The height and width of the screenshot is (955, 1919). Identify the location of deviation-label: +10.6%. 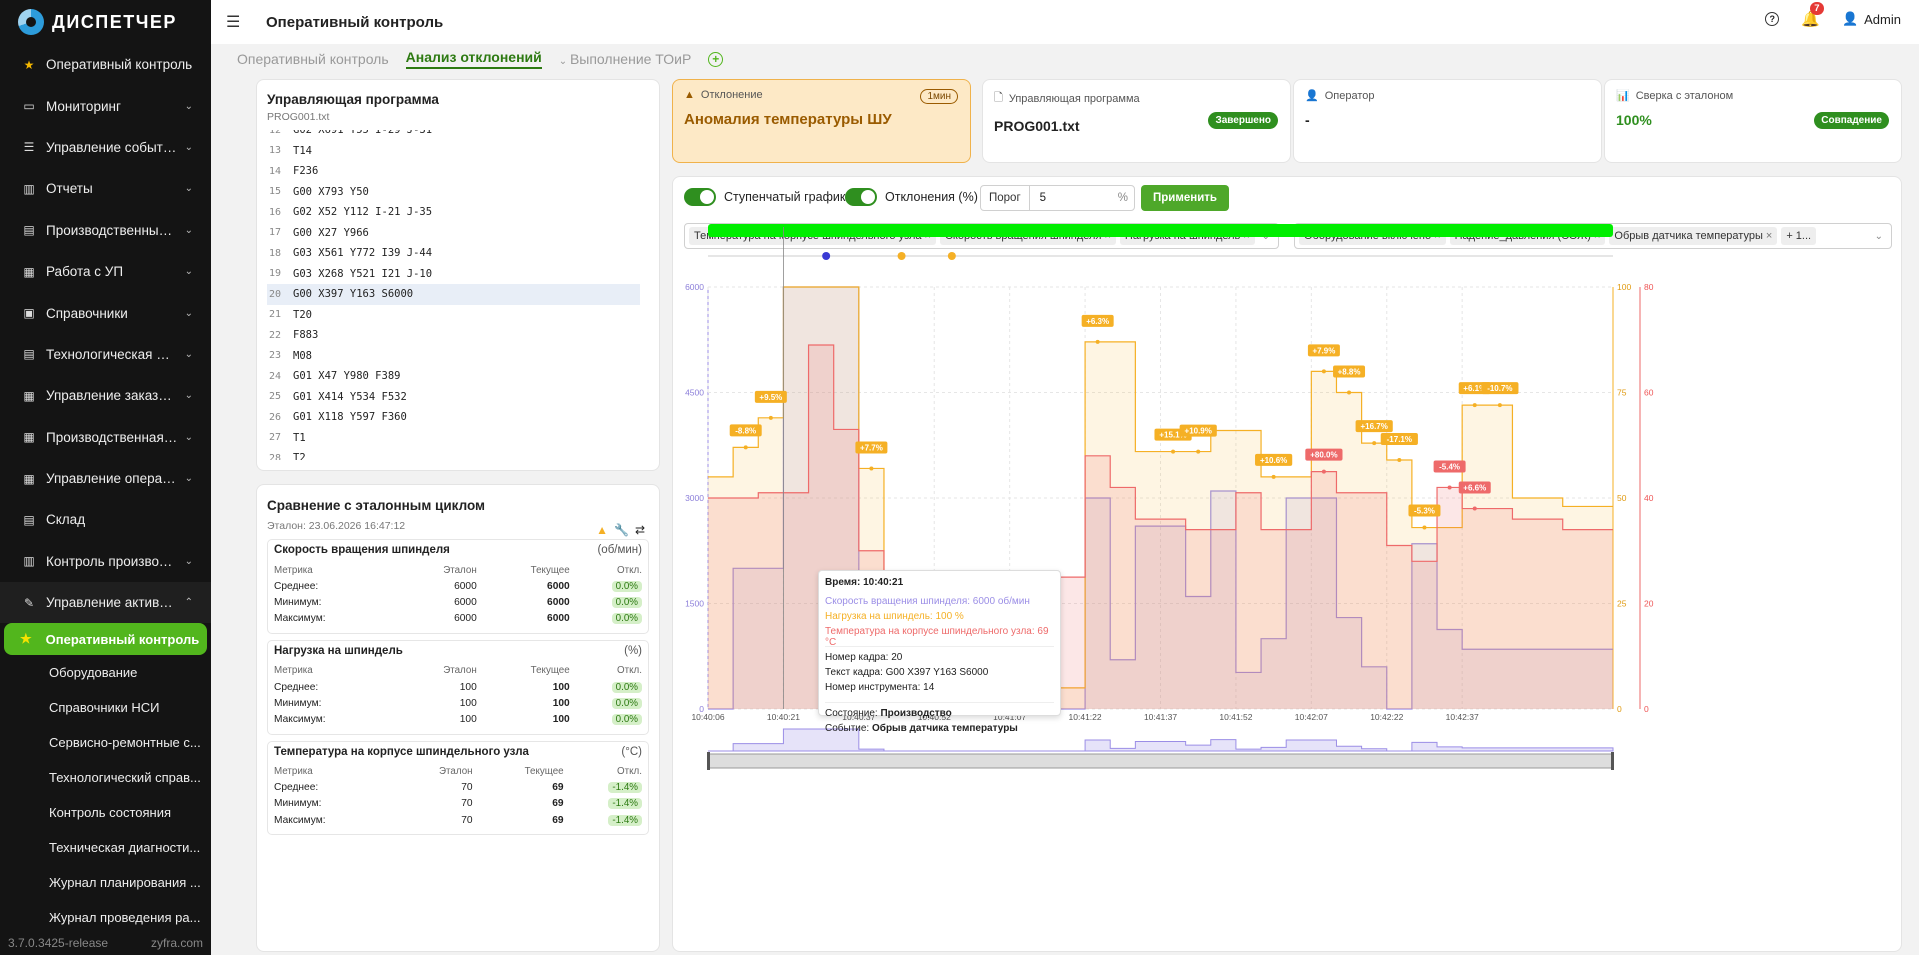
(1273, 460).